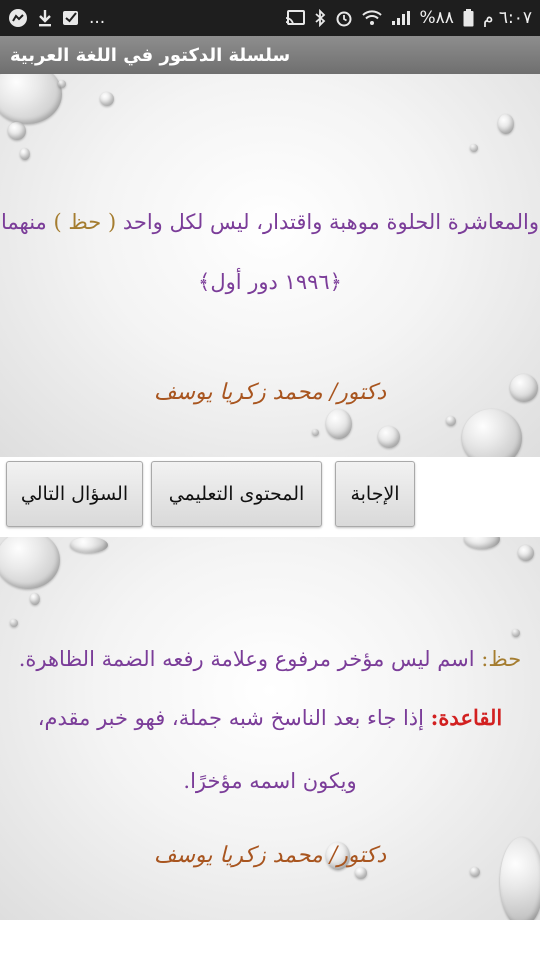 This screenshot has height=960, width=540. What do you see at coordinates (71, 18) in the screenshot?
I see `checkbox-icon` at bounding box center [71, 18].